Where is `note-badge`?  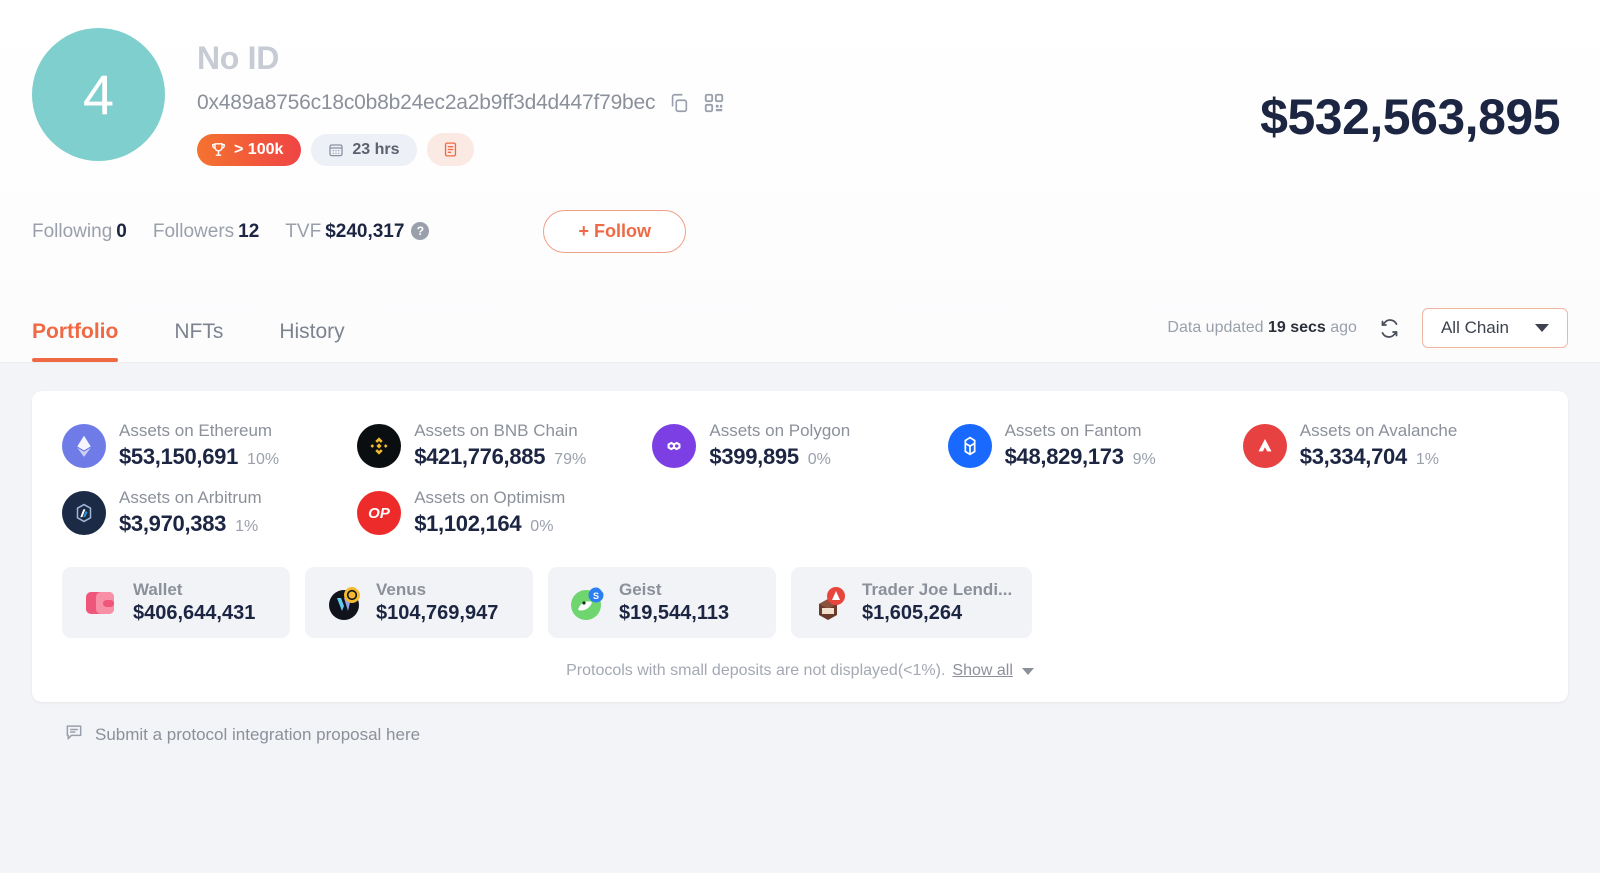 note-badge is located at coordinates (450, 149).